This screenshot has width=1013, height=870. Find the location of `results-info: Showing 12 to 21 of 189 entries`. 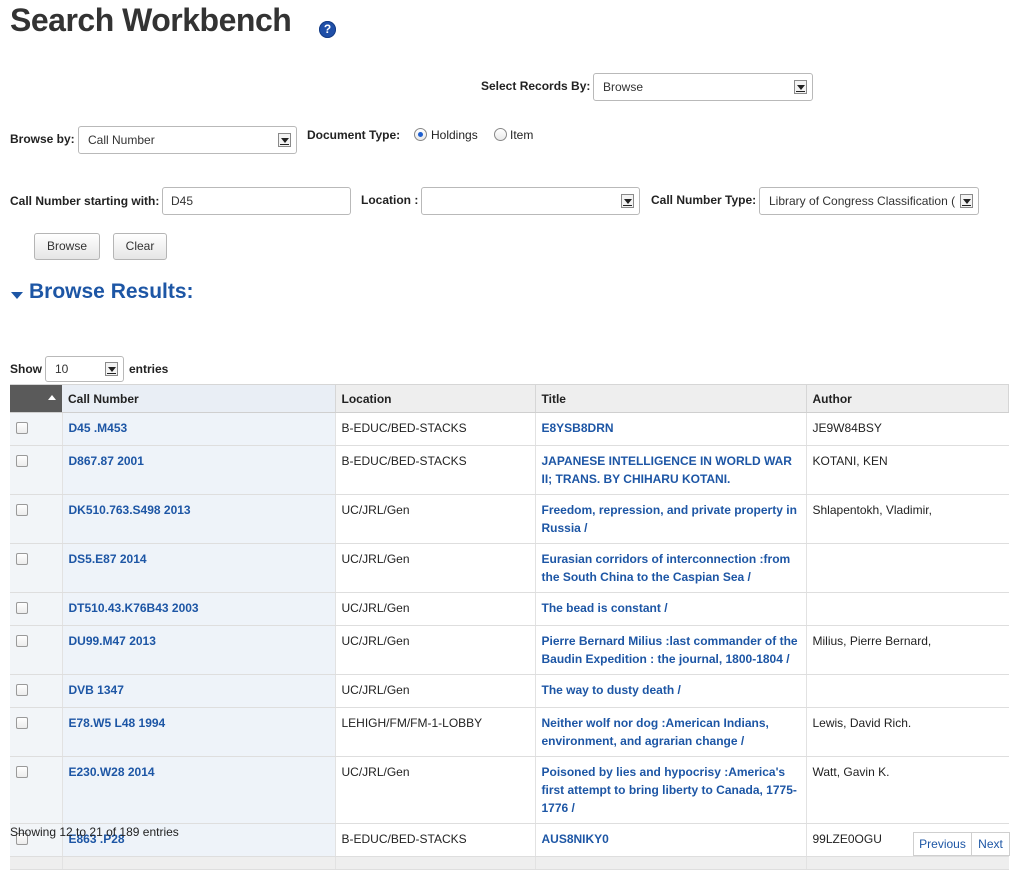

results-info: Showing 12 to 21 of 189 entries is located at coordinates (94, 832).